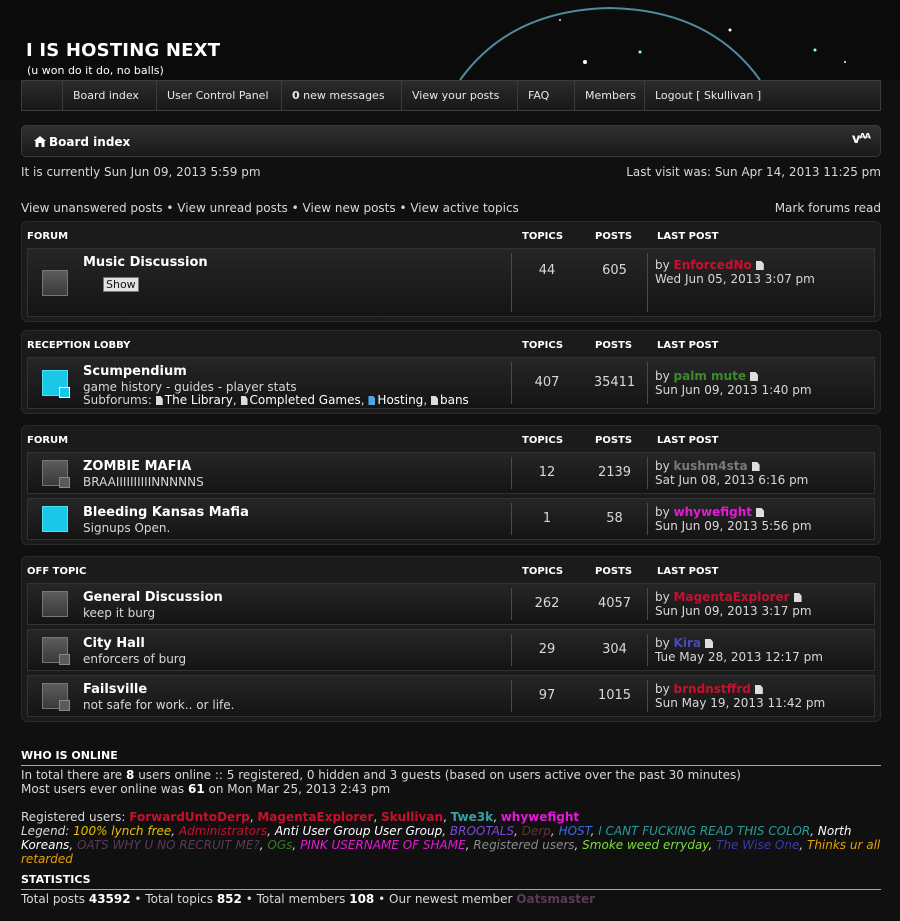 The height and width of the screenshot is (921, 900). What do you see at coordinates (536, 831) in the screenshot?
I see `legend-group-link: Derp` at bounding box center [536, 831].